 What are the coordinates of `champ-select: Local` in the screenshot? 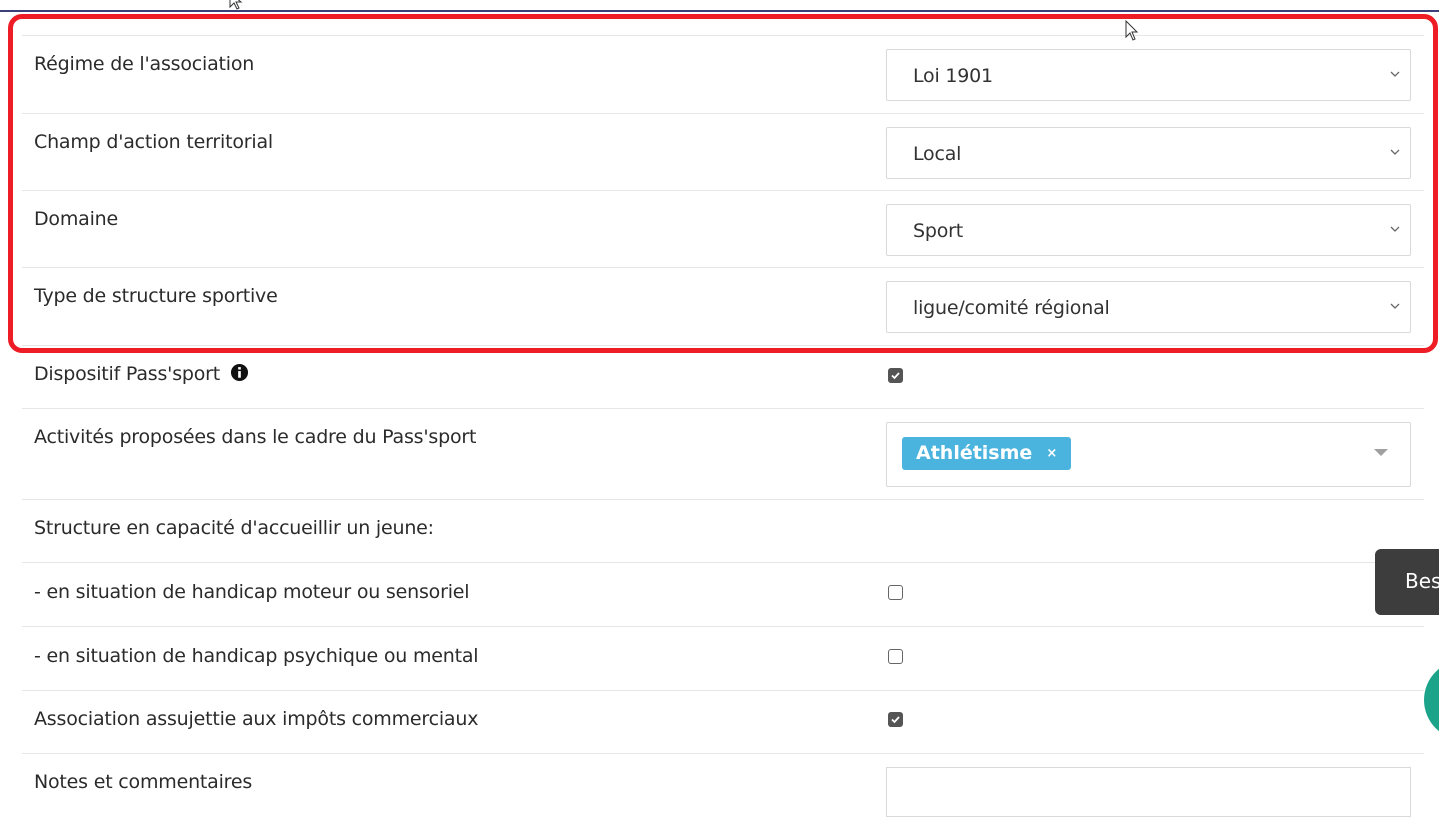 It's located at (1148, 153).